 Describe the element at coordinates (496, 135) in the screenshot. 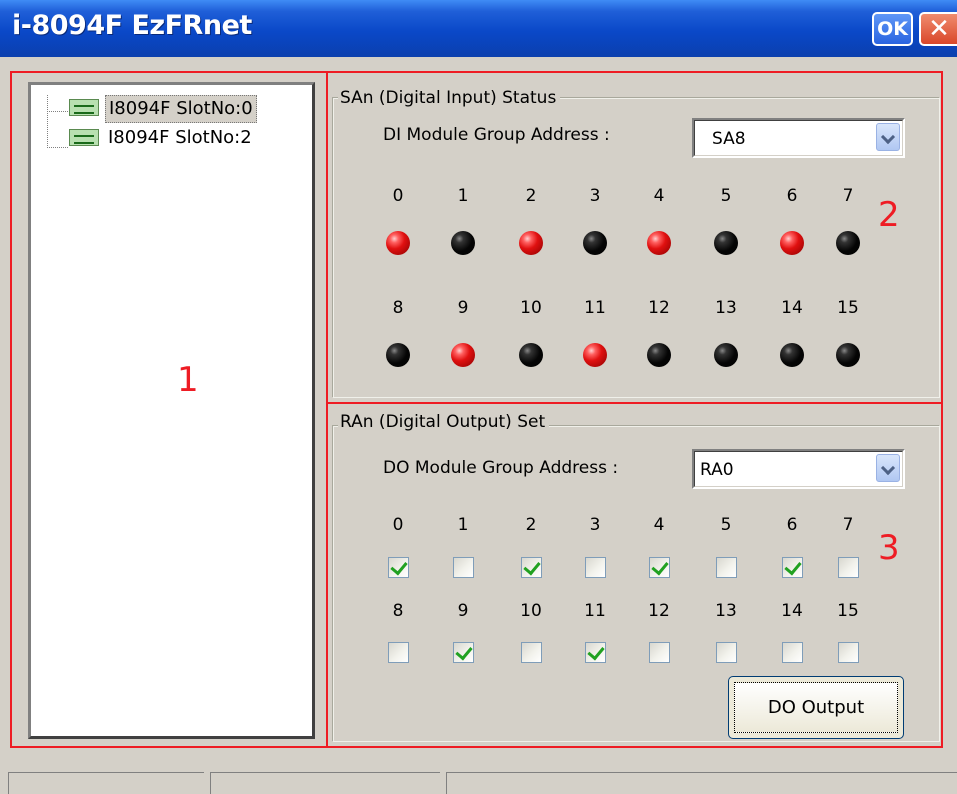

I see `di-address-label: DI Module Group Address :` at that location.